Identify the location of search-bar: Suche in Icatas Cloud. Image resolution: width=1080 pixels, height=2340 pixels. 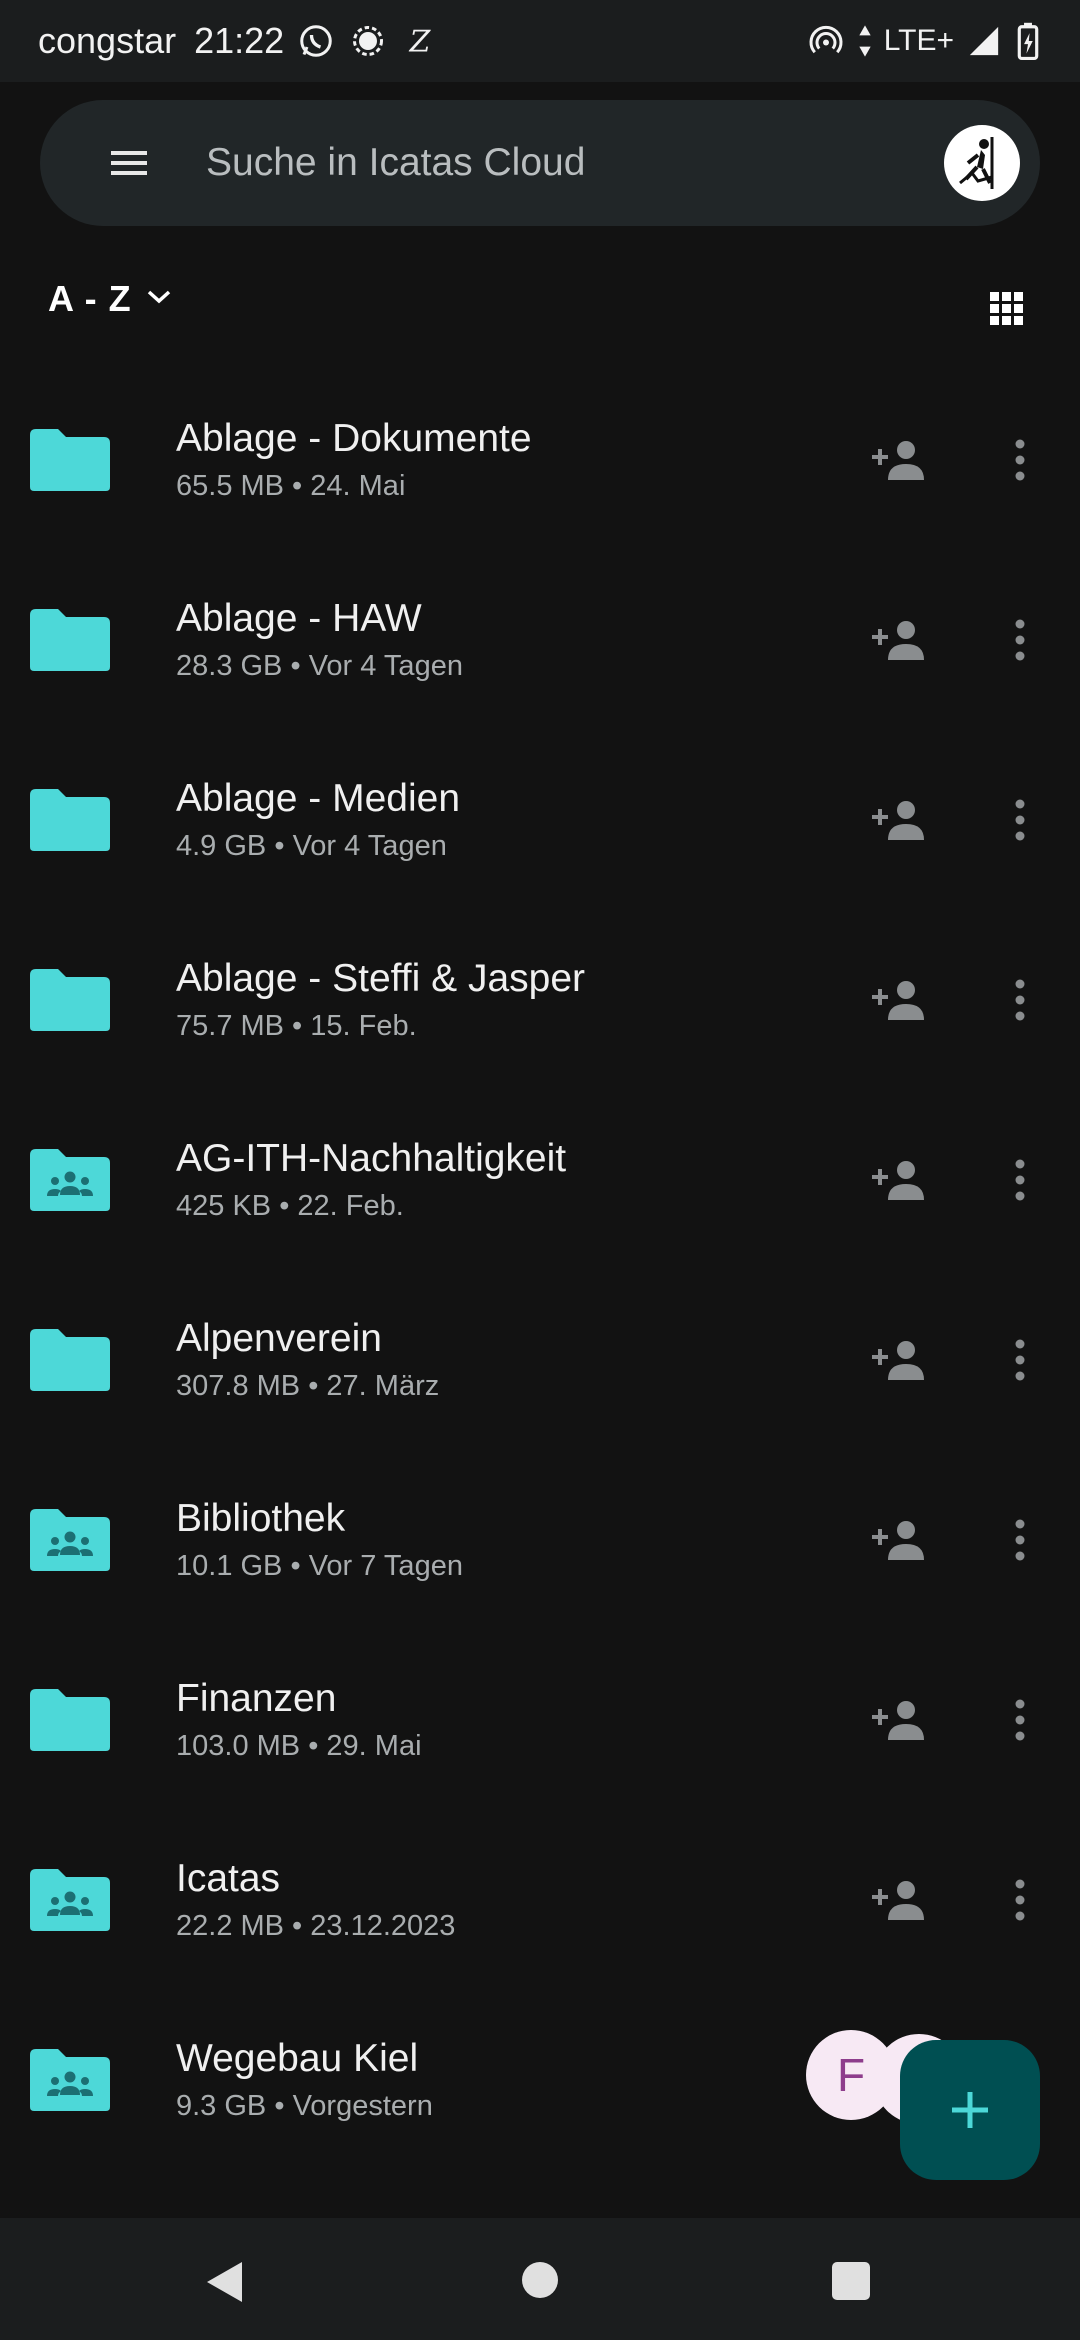
(540, 163).